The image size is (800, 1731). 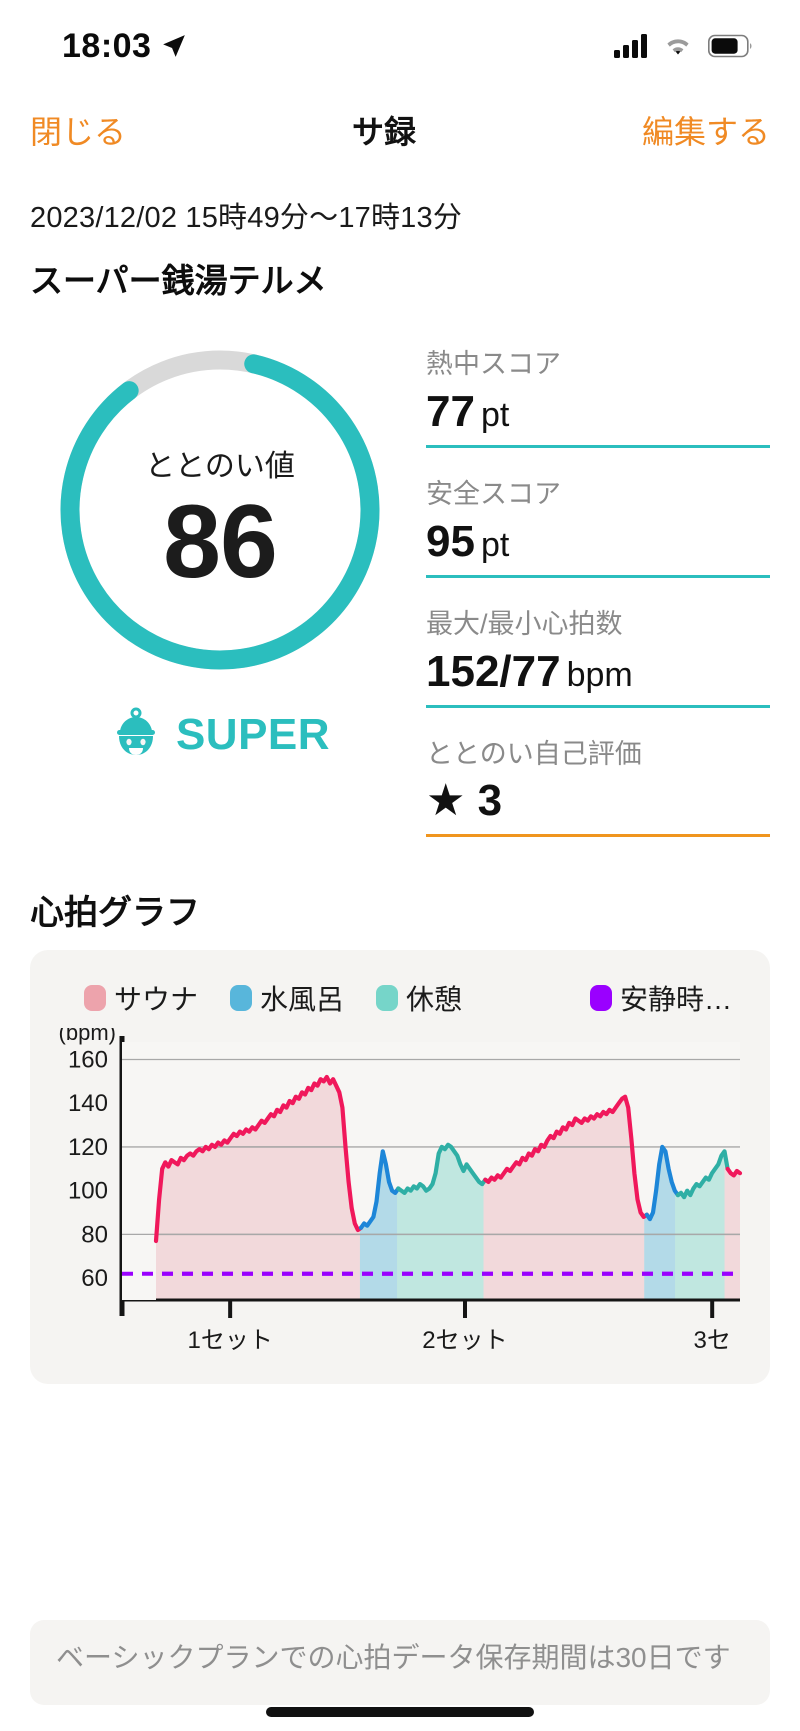 I want to click on status-bar-left: 18:03, so click(x=124, y=46).